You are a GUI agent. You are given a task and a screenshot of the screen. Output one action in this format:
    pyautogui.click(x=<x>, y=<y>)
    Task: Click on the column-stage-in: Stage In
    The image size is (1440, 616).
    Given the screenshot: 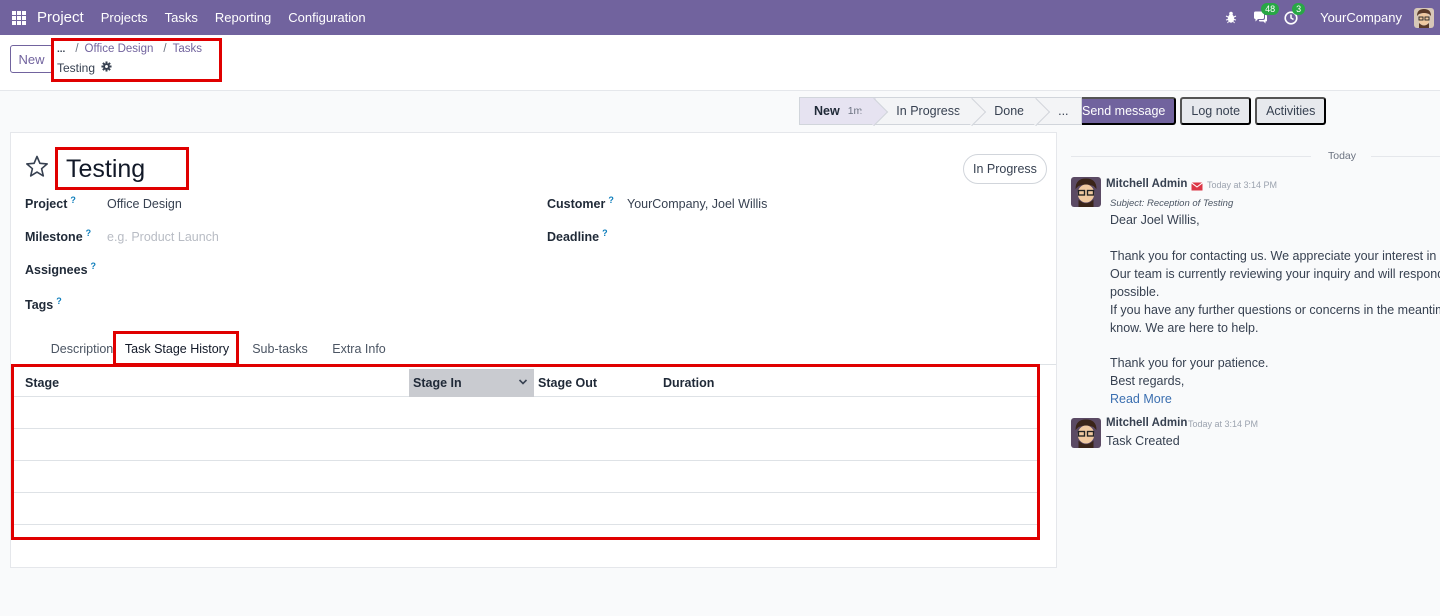 What is the action you would take?
    pyautogui.click(x=471, y=383)
    